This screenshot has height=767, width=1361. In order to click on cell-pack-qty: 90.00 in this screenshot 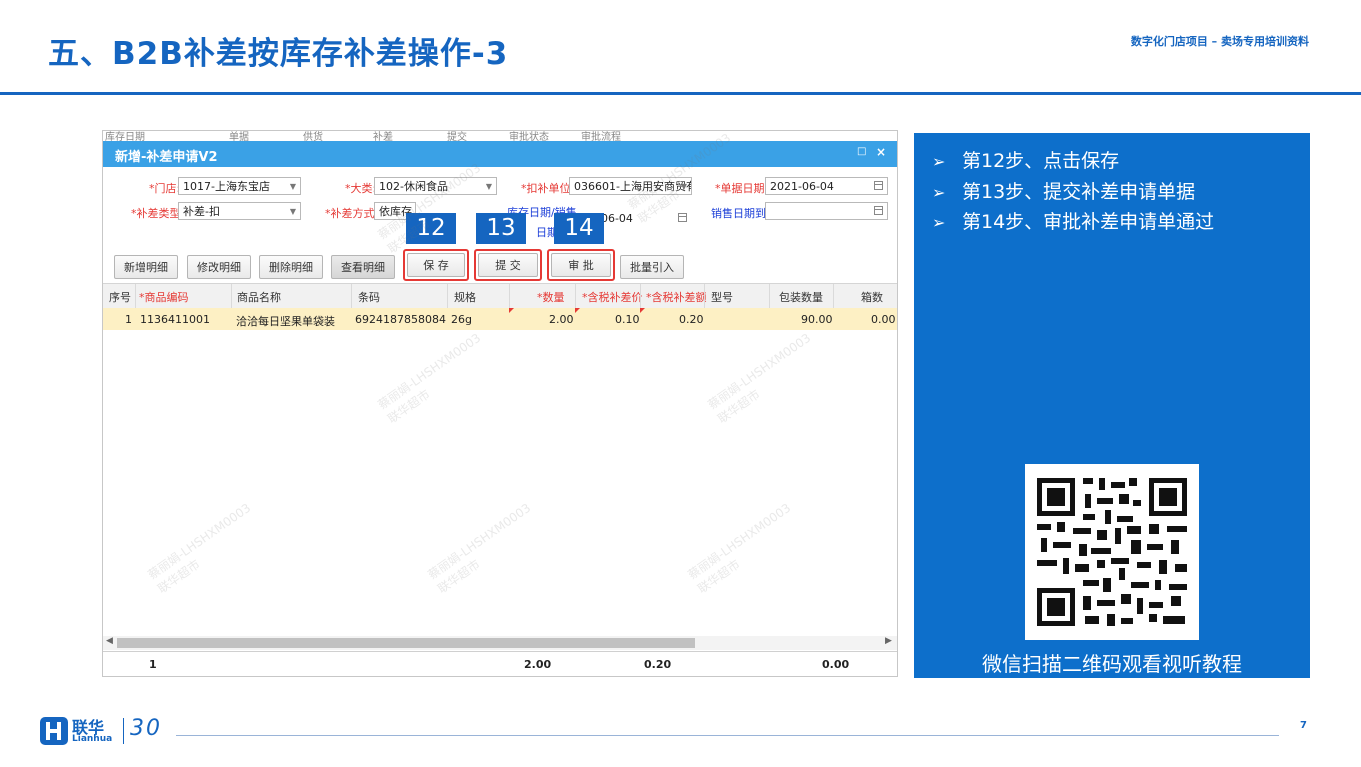, I will do `click(817, 319)`.